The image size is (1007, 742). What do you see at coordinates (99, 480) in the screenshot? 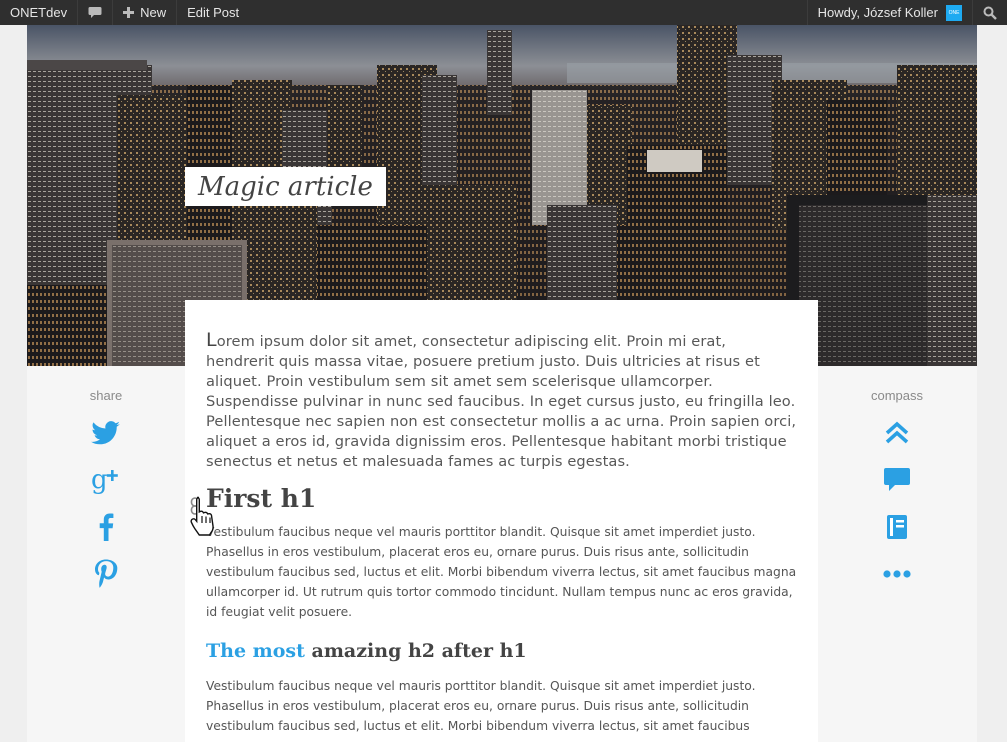
I see `svg-text: g` at bounding box center [99, 480].